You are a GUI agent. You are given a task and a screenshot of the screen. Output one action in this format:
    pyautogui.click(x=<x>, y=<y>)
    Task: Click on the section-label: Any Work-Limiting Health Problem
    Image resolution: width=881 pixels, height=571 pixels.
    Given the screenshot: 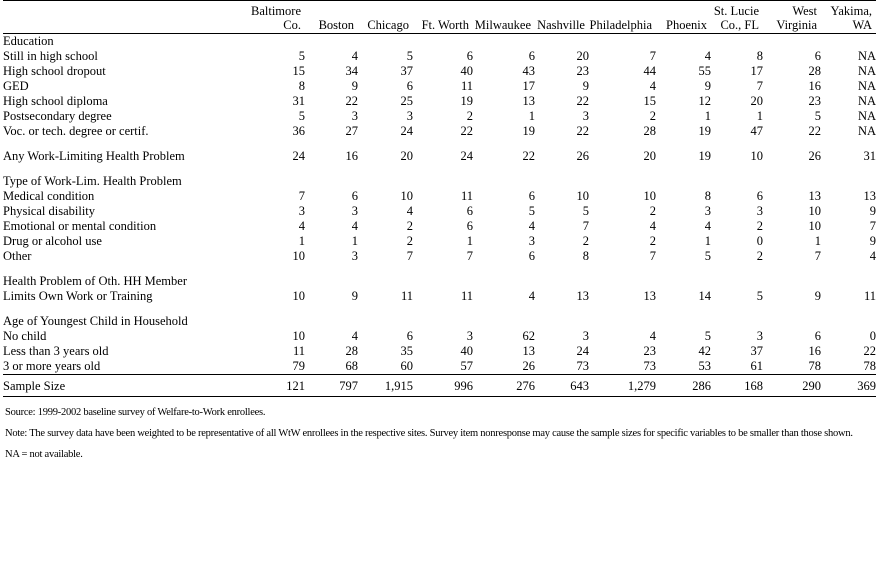 What is the action you would take?
    pyautogui.click(x=94, y=156)
    